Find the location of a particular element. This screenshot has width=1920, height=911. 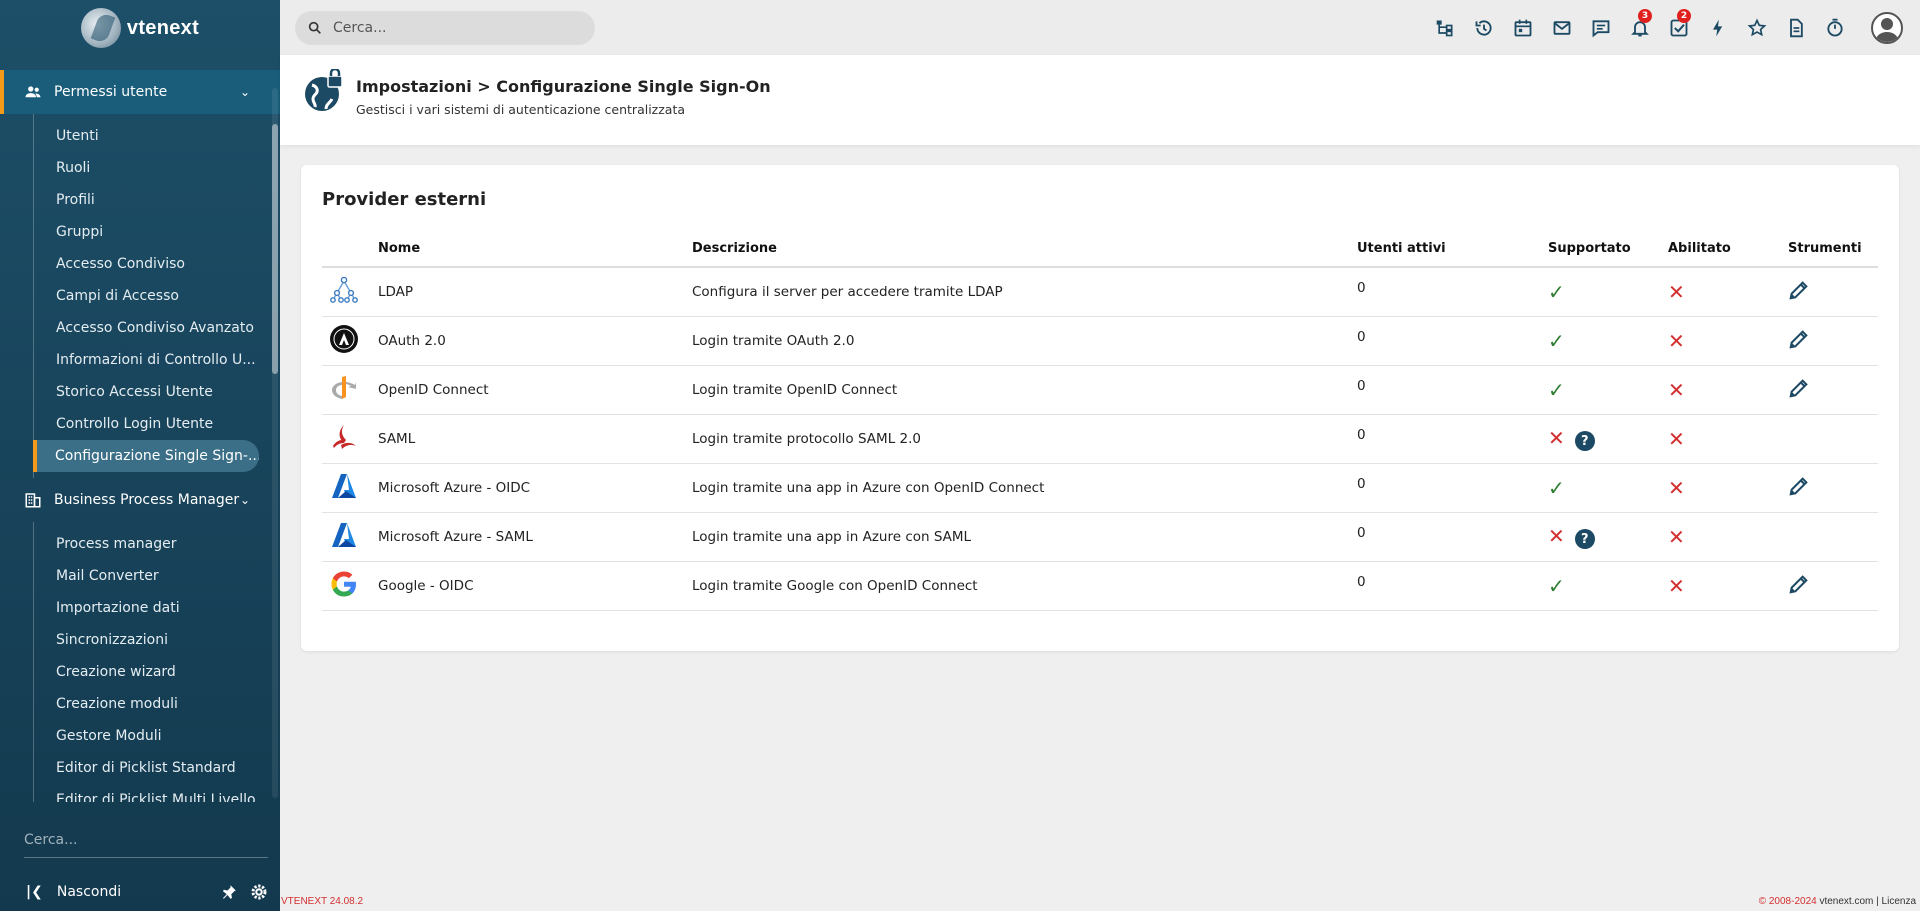

provider-description: Login tramite una app in Azure con SAML is located at coordinates (1024, 537).